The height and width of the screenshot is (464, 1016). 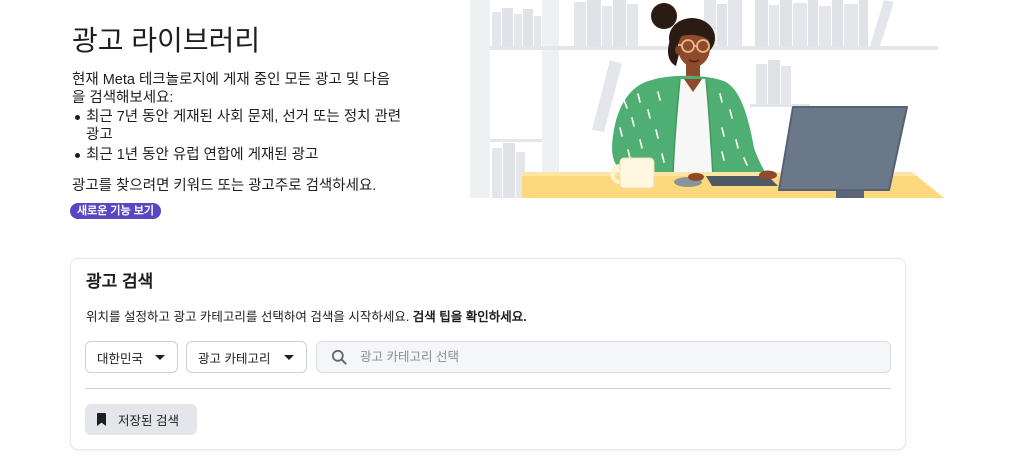 What do you see at coordinates (470, 317) in the screenshot?
I see `search-tips-link: 검색 팁을 확인하세요.` at bounding box center [470, 317].